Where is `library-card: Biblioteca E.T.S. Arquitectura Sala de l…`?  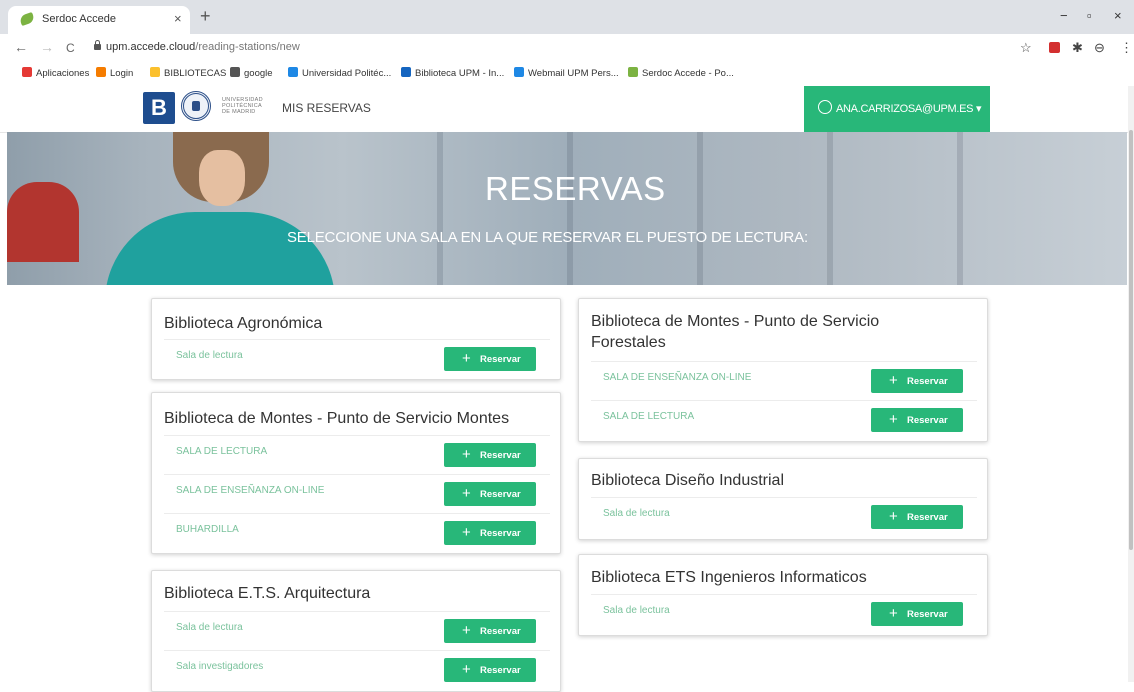
library-card: Biblioteca E.T.S. Arquitectura Sala de l… is located at coordinates (356, 631).